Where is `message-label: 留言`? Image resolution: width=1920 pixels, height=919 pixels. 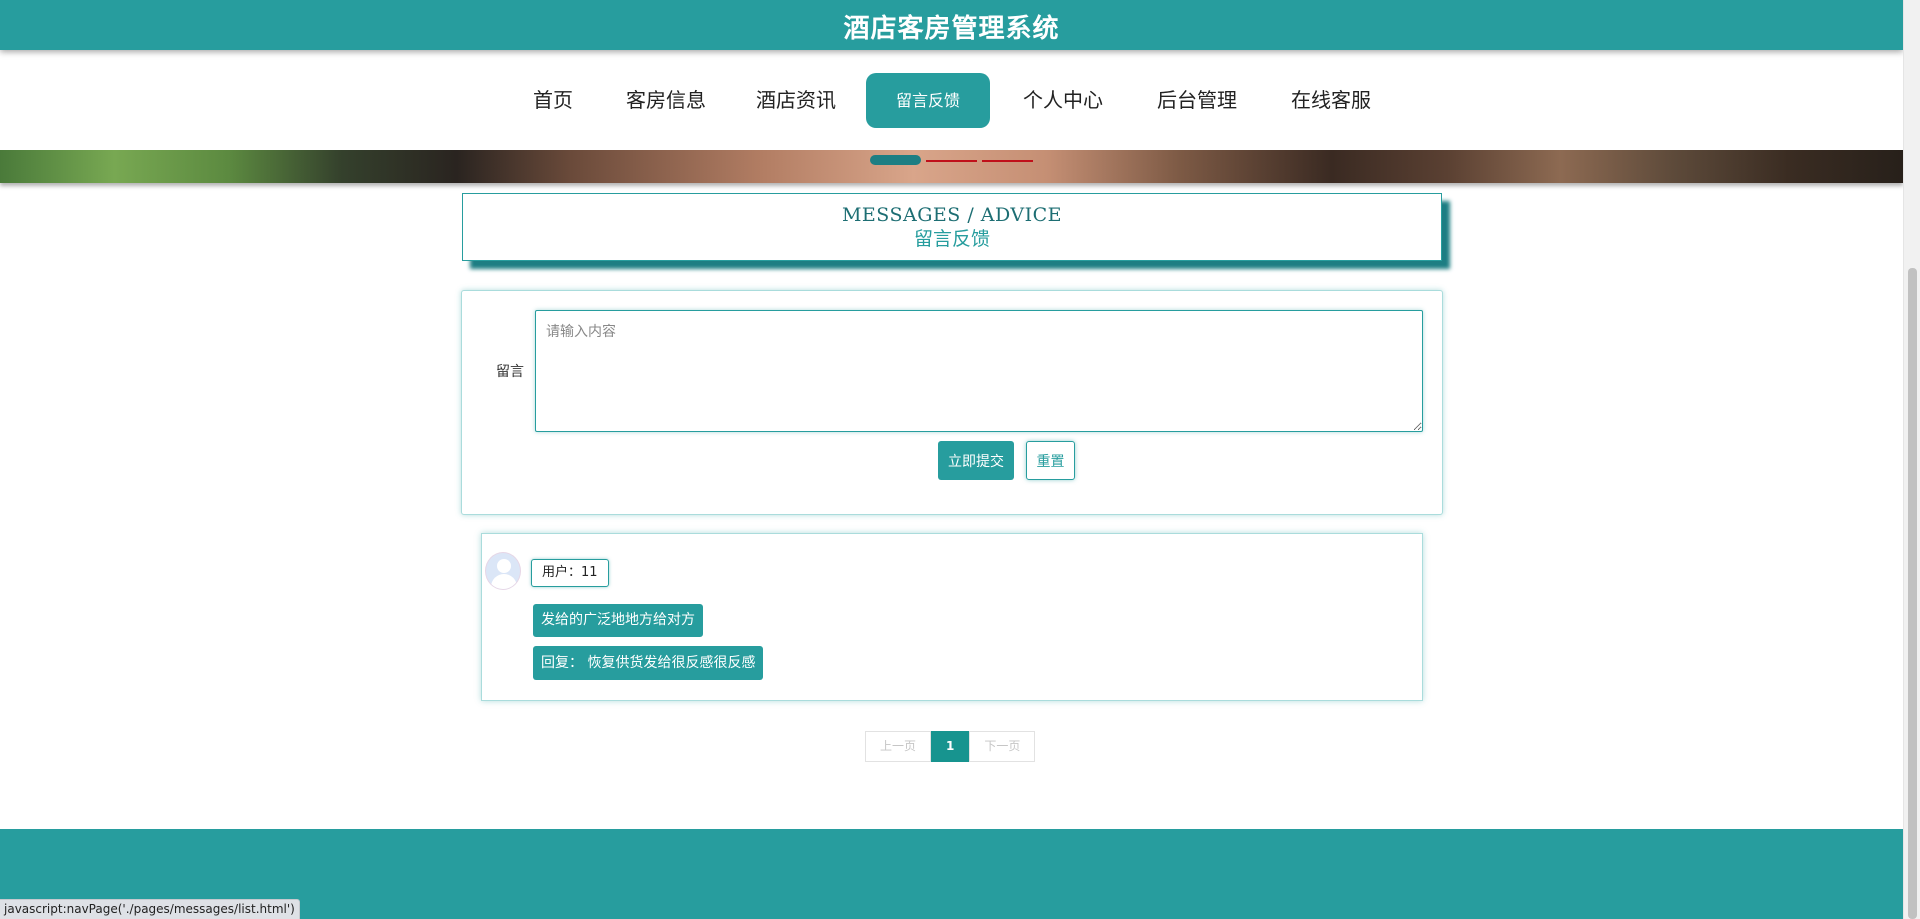 message-label: 留言 is located at coordinates (510, 372).